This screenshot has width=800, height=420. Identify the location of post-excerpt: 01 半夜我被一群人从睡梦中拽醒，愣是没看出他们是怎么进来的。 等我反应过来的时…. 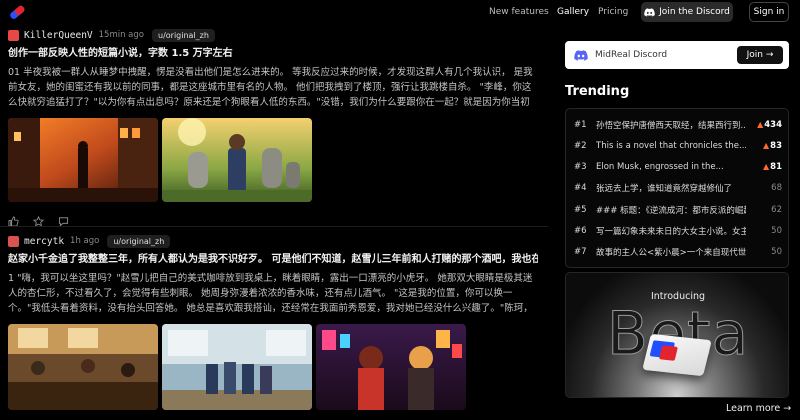
(270, 87).